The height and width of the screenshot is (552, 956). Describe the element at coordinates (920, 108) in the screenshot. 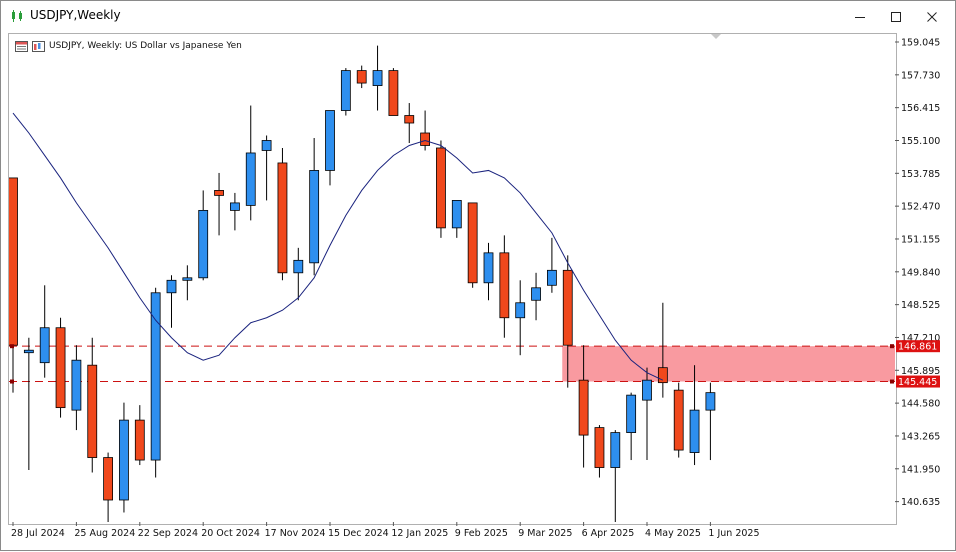

I see `y-tick-label: 156.415` at that location.